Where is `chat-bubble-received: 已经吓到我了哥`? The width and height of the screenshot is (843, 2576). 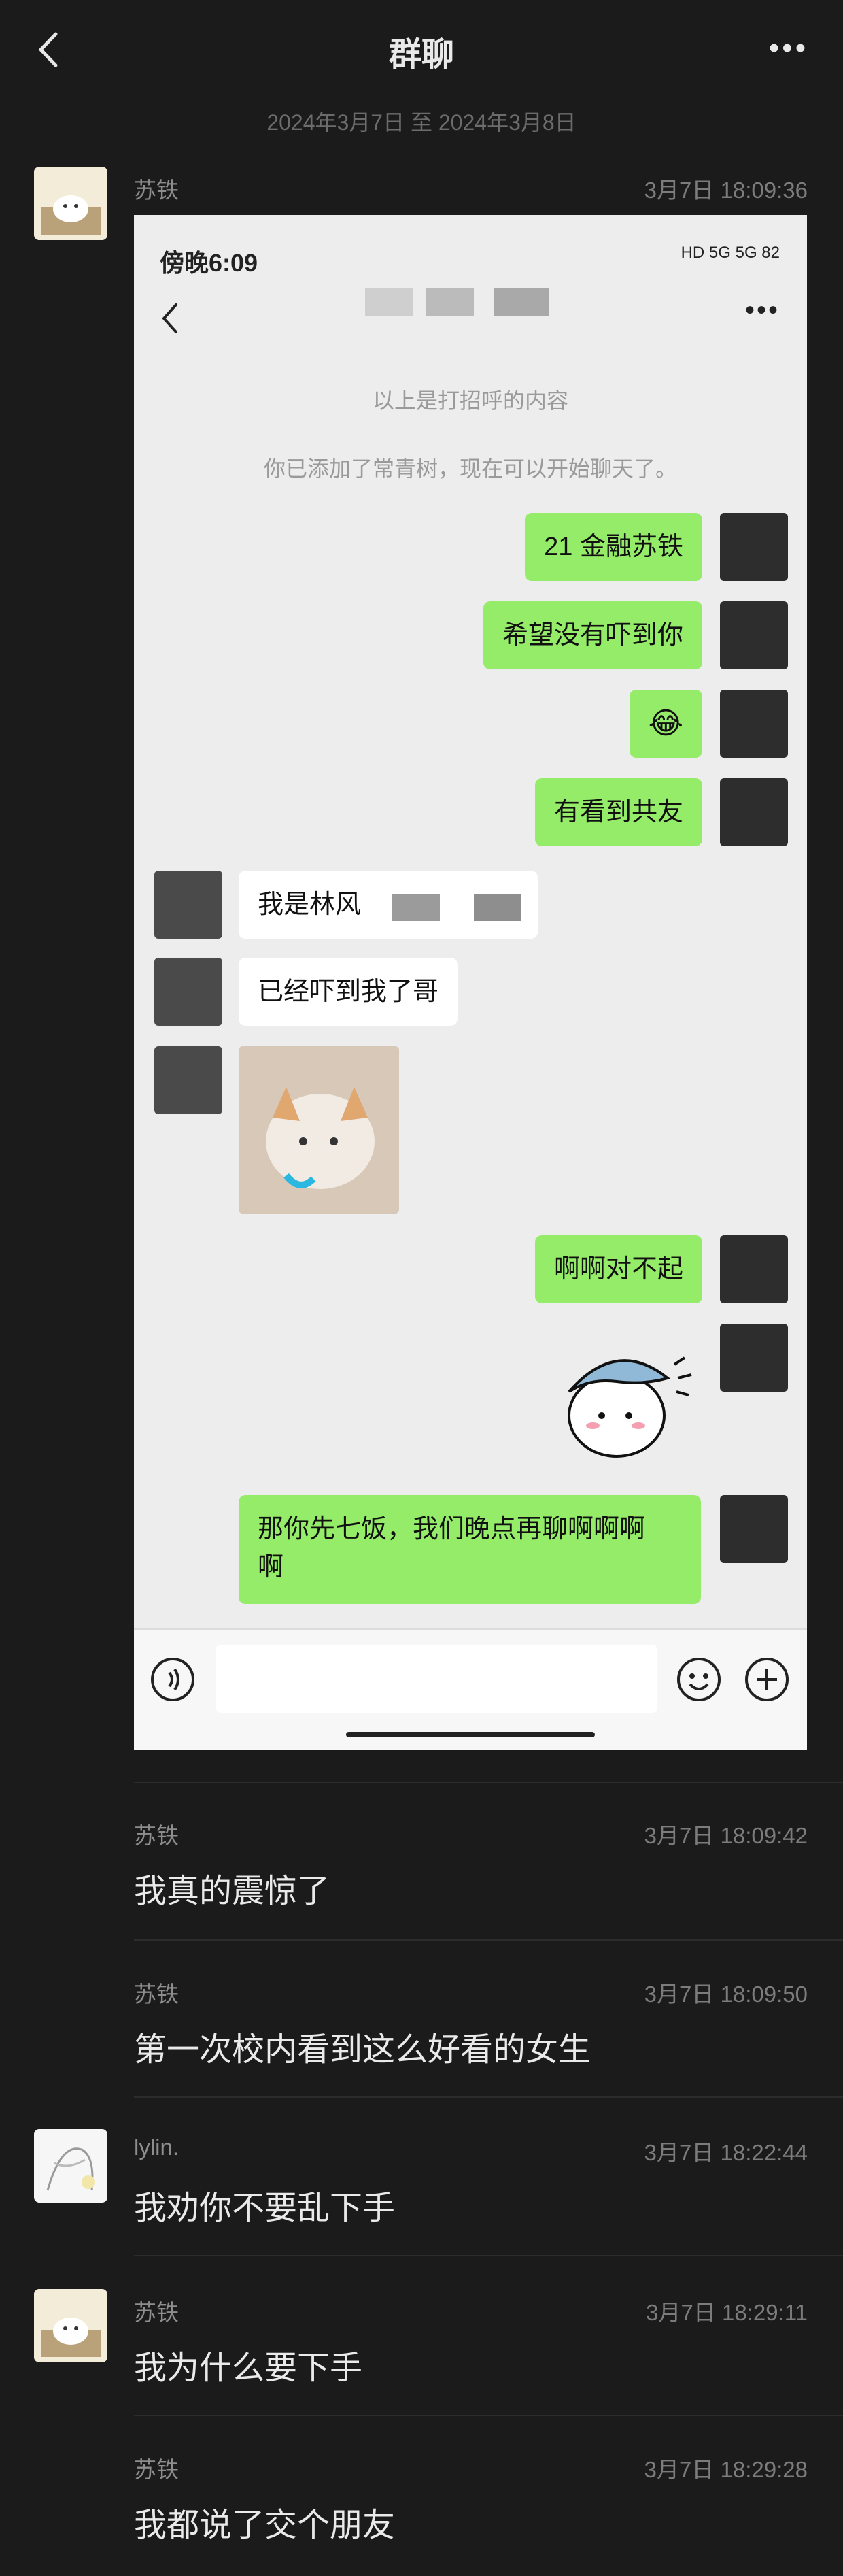 chat-bubble-received: 已经吓到我了哥 is located at coordinates (348, 992).